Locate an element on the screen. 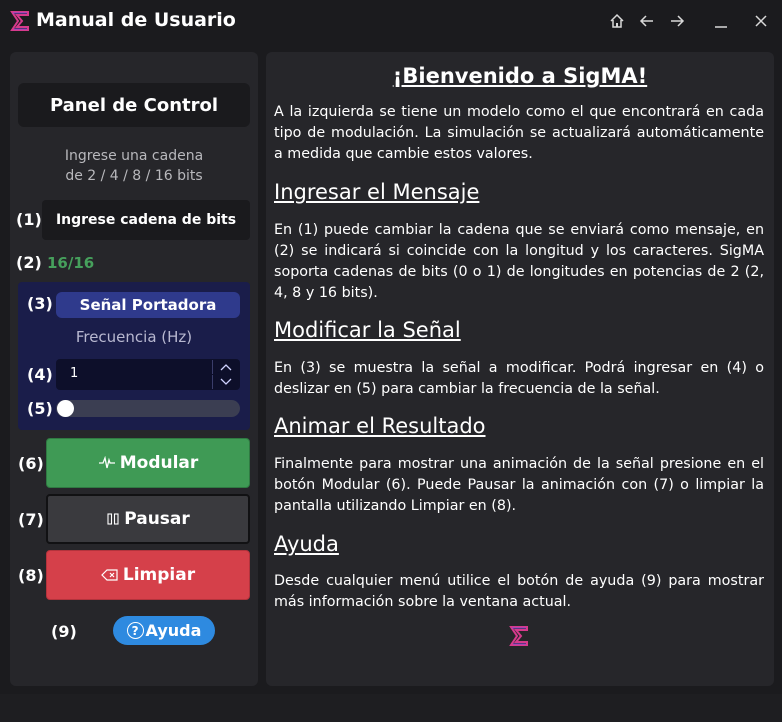  close-button is located at coordinates (761, 21).